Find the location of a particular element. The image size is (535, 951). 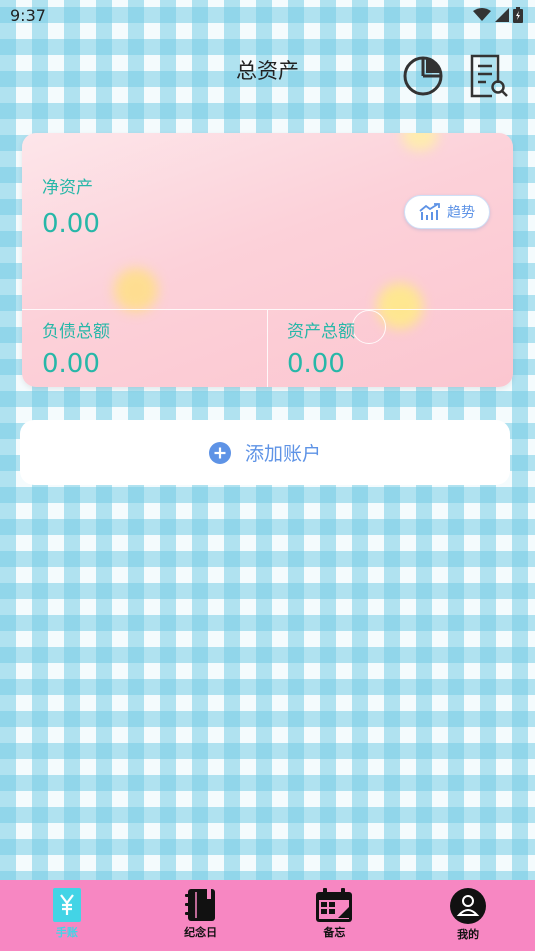

tab-label: 纪念日 is located at coordinates (201, 932).